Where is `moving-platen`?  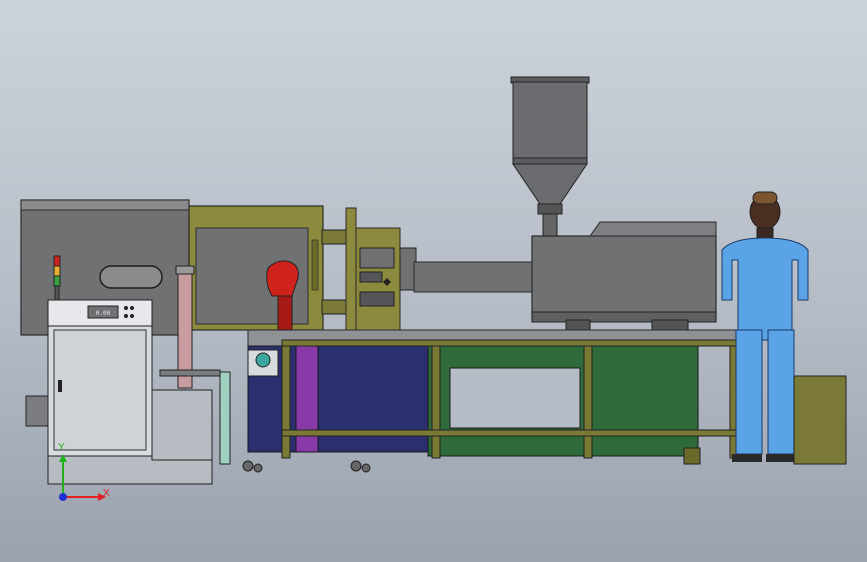 moving-platen is located at coordinates (351, 269).